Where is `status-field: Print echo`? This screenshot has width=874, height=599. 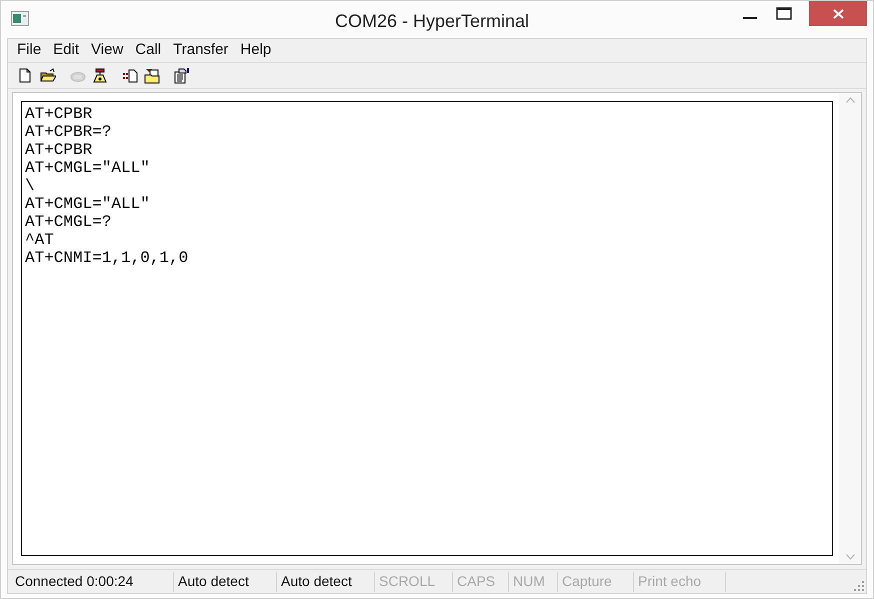 status-field: Print echo is located at coordinates (680, 582).